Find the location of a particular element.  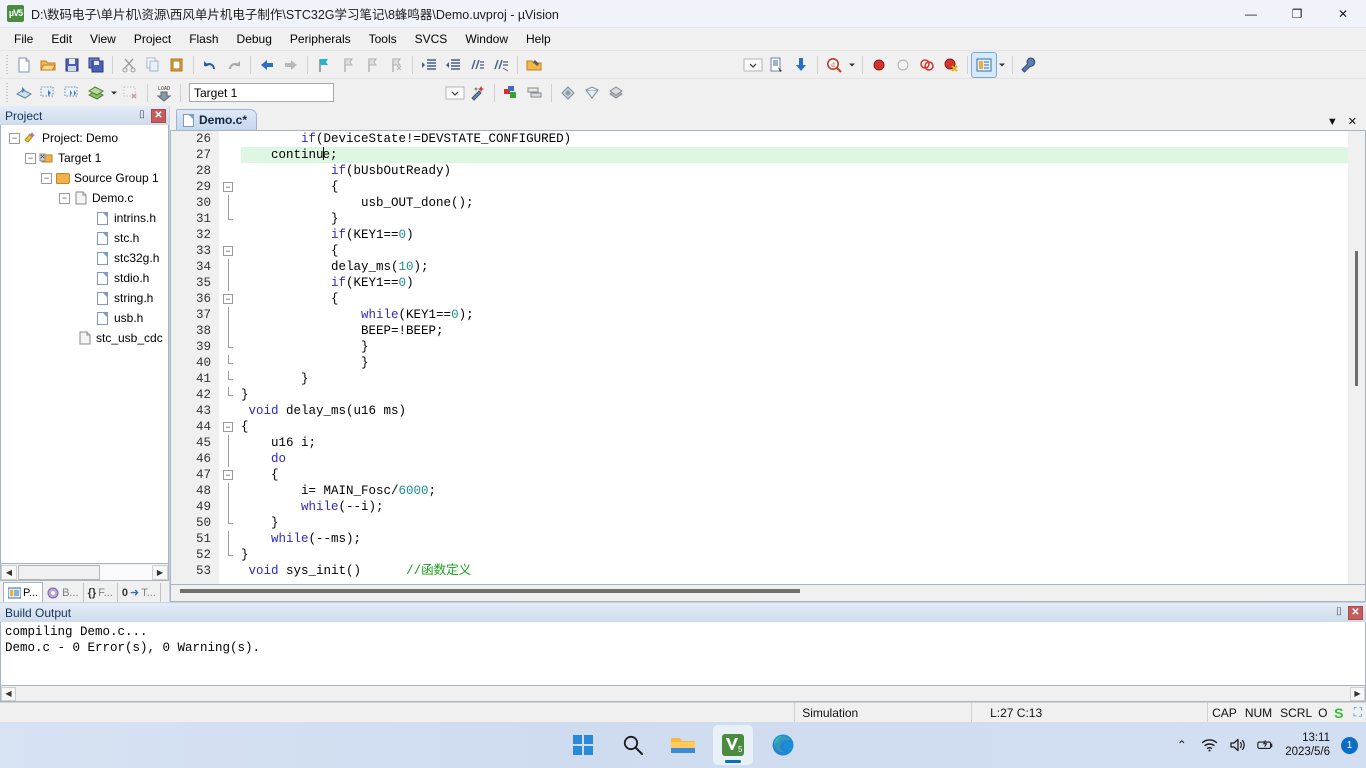

find-in-files-icon is located at coordinates (534, 65).